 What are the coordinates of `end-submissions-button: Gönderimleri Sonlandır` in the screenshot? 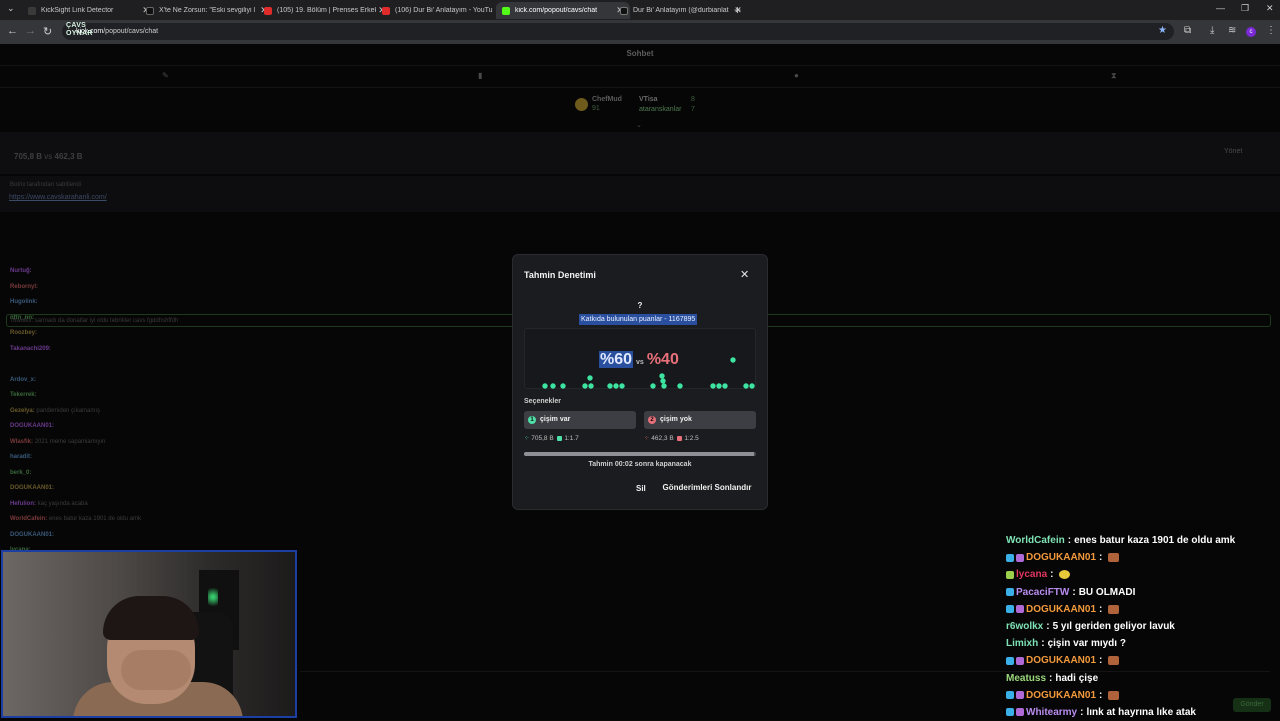 It's located at (707, 488).